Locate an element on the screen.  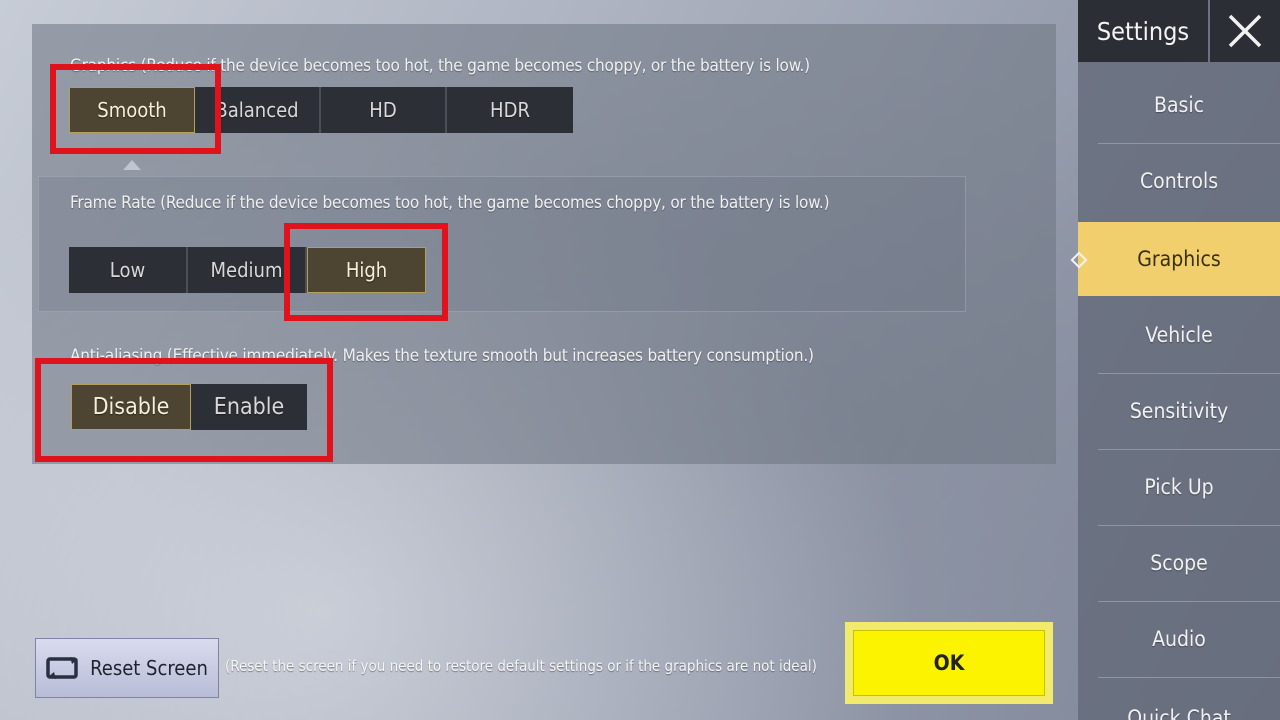
ok-button-frame: OK is located at coordinates (949, 663).